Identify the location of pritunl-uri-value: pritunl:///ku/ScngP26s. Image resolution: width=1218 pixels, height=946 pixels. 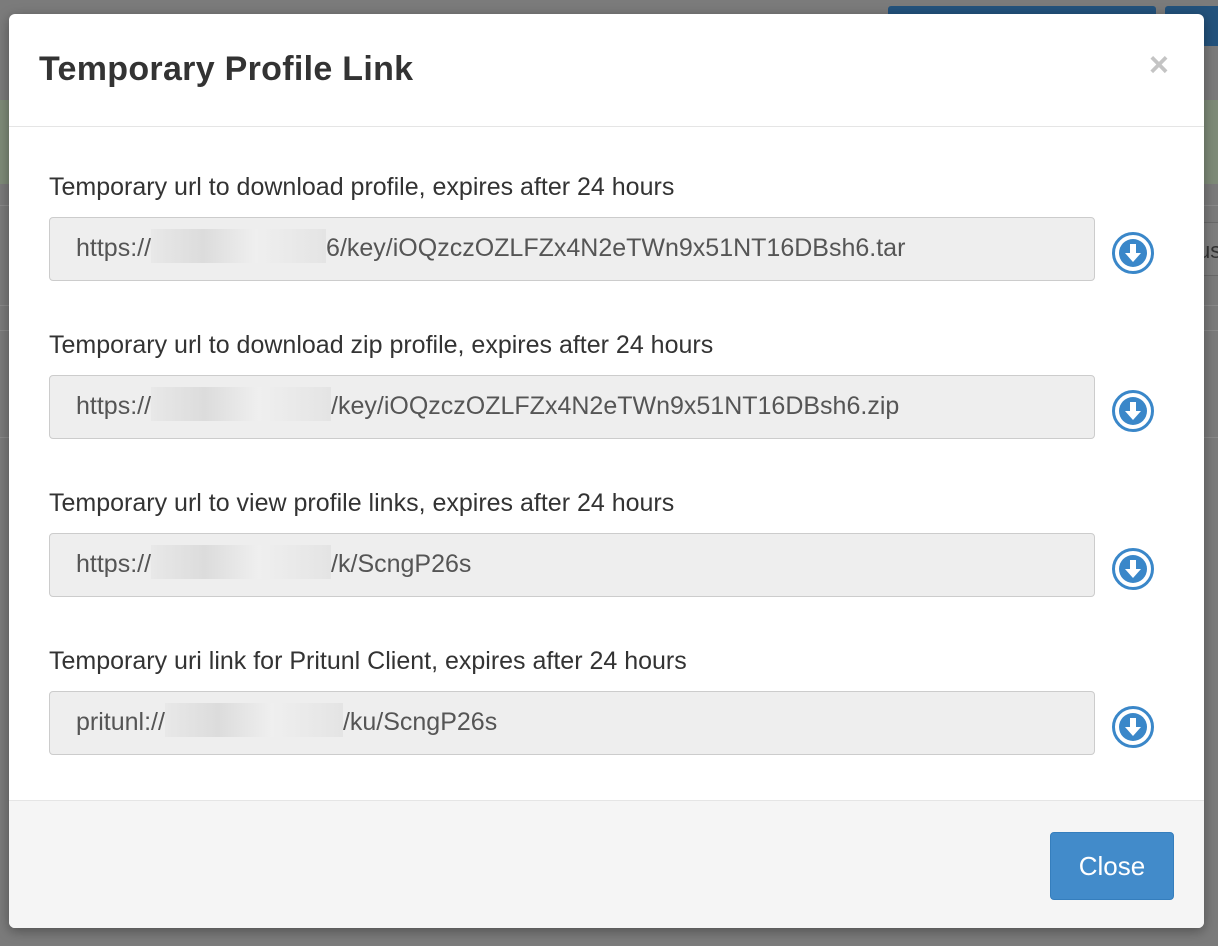
(286, 720).